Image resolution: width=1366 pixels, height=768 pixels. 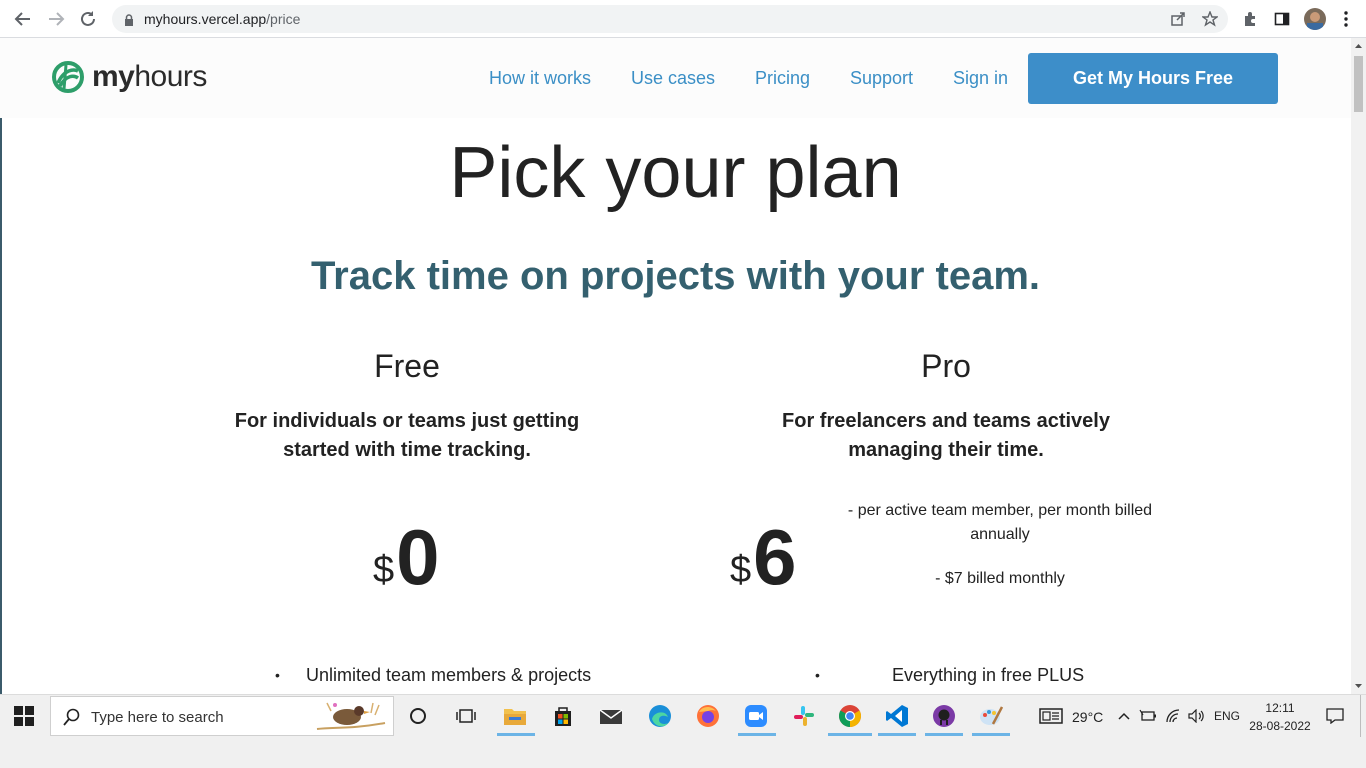 What do you see at coordinates (1282, 19) in the screenshot?
I see `side-panel-icon` at bounding box center [1282, 19].